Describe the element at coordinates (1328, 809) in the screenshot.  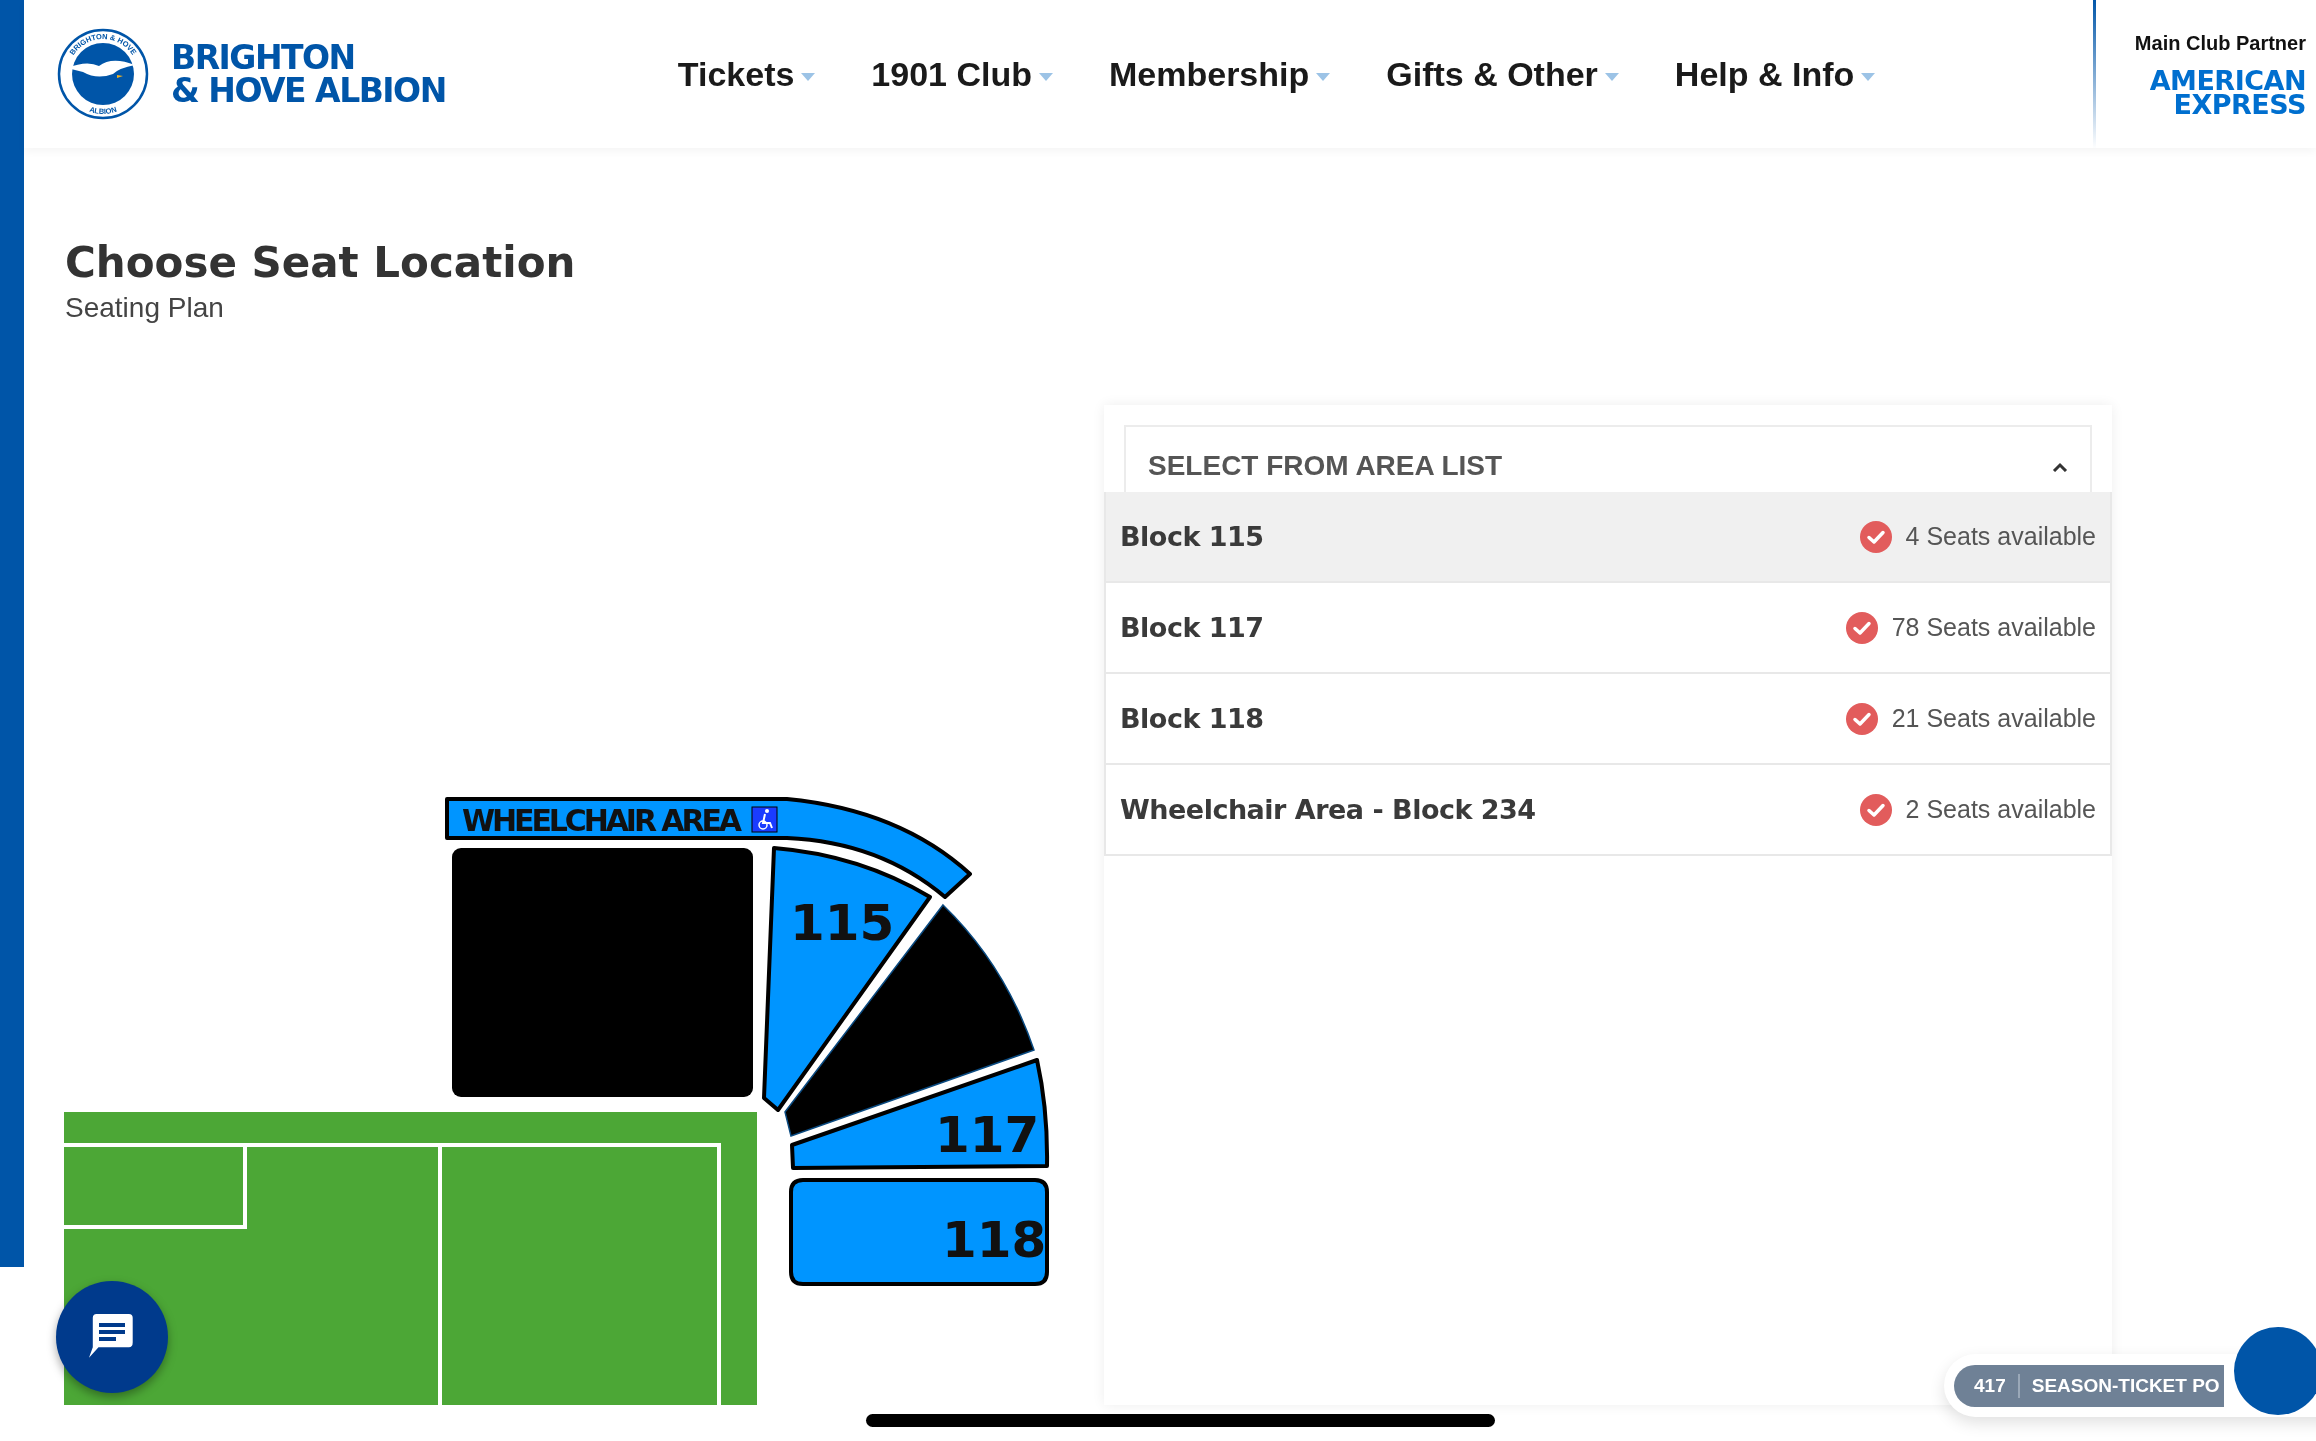
I see `block-name: Wheelchair Area - Block 234` at that location.